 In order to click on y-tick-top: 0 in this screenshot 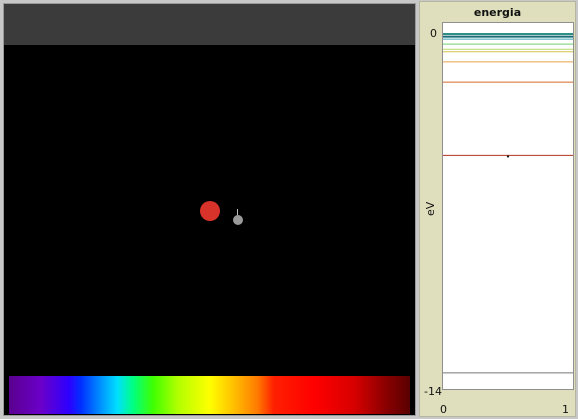, I will do `click(433, 33)`.